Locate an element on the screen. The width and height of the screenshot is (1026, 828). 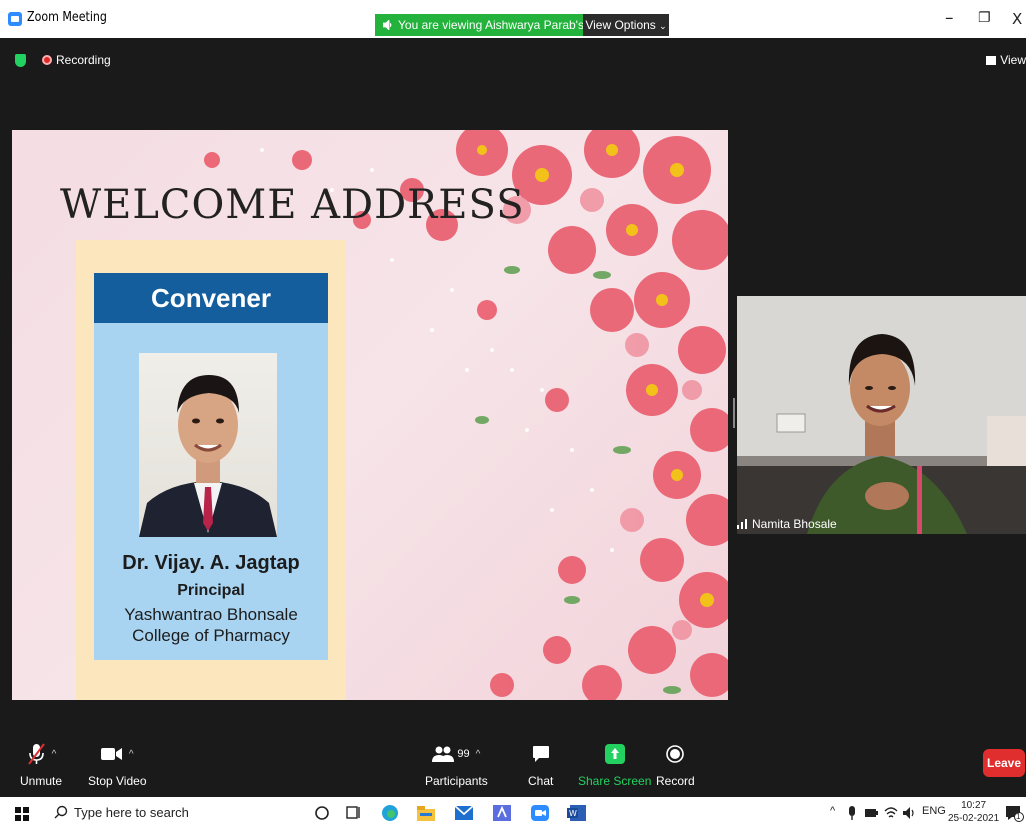
slide-title: WELCOME ADDRESS is located at coordinates (292, 205).